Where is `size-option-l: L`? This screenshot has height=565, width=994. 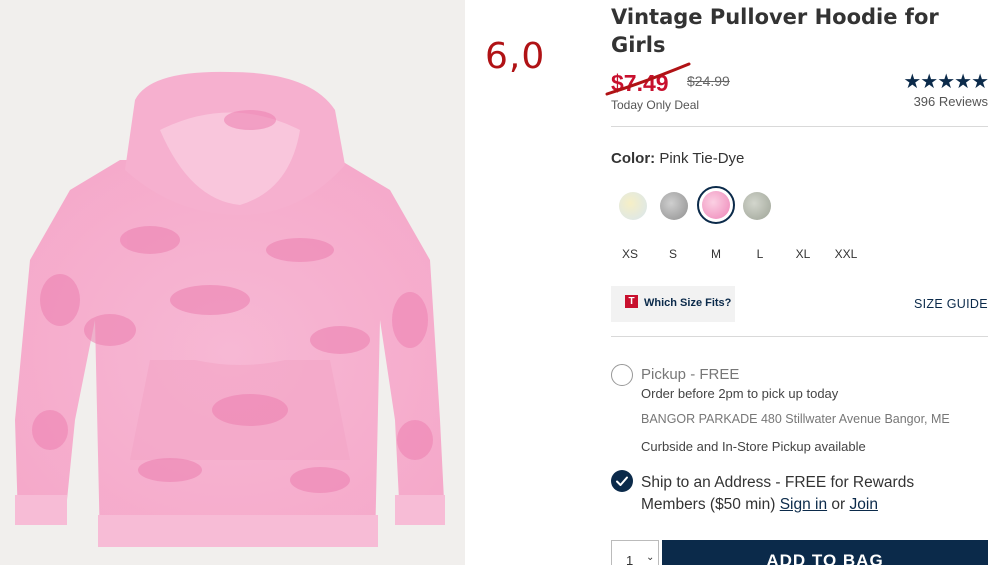
size-option-l: L is located at coordinates (760, 254).